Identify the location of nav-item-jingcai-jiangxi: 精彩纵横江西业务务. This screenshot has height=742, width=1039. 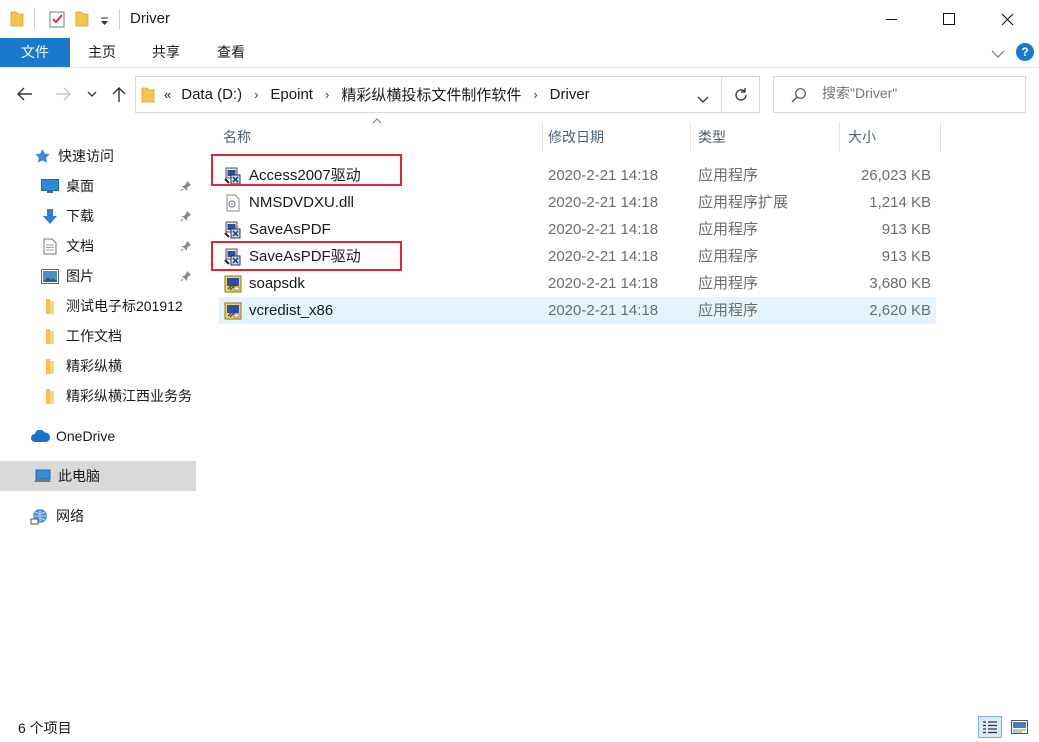
(98, 396).